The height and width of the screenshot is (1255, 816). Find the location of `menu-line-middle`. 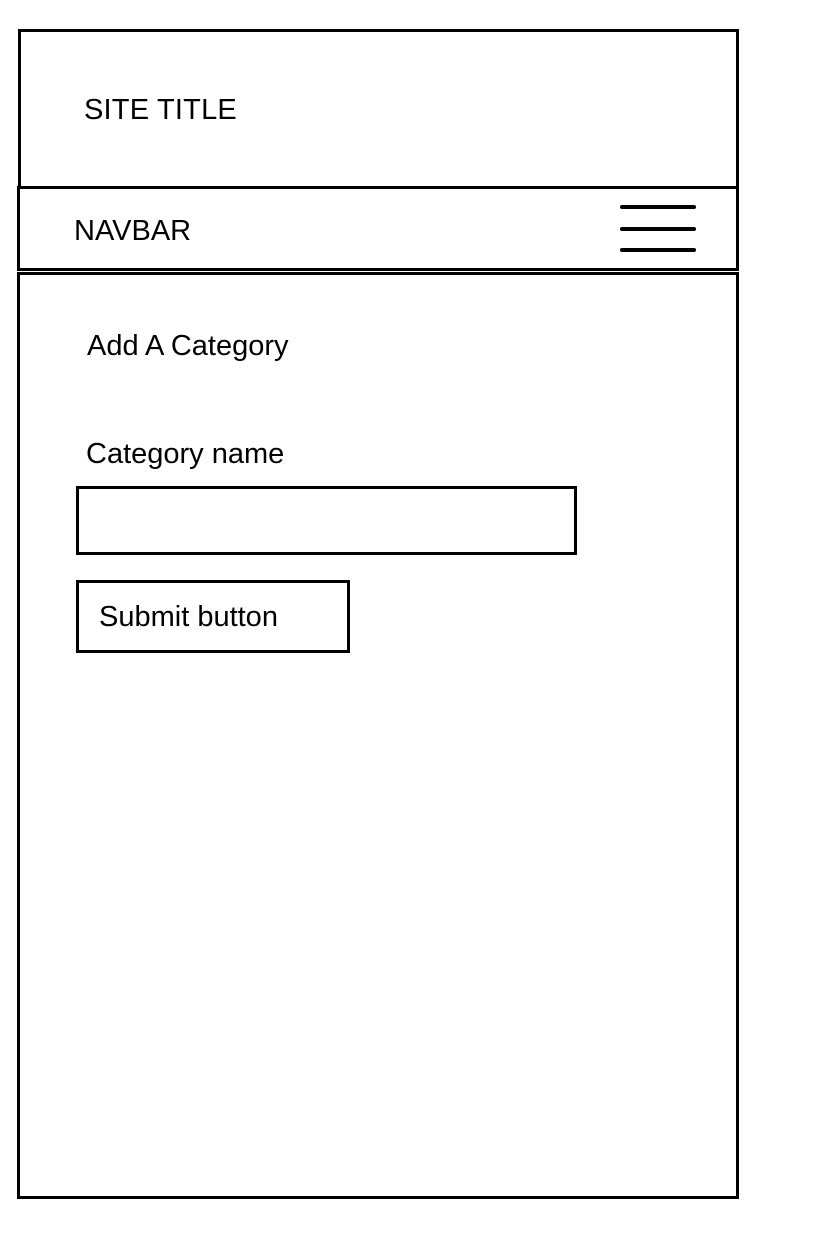

menu-line-middle is located at coordinates (658, 229).